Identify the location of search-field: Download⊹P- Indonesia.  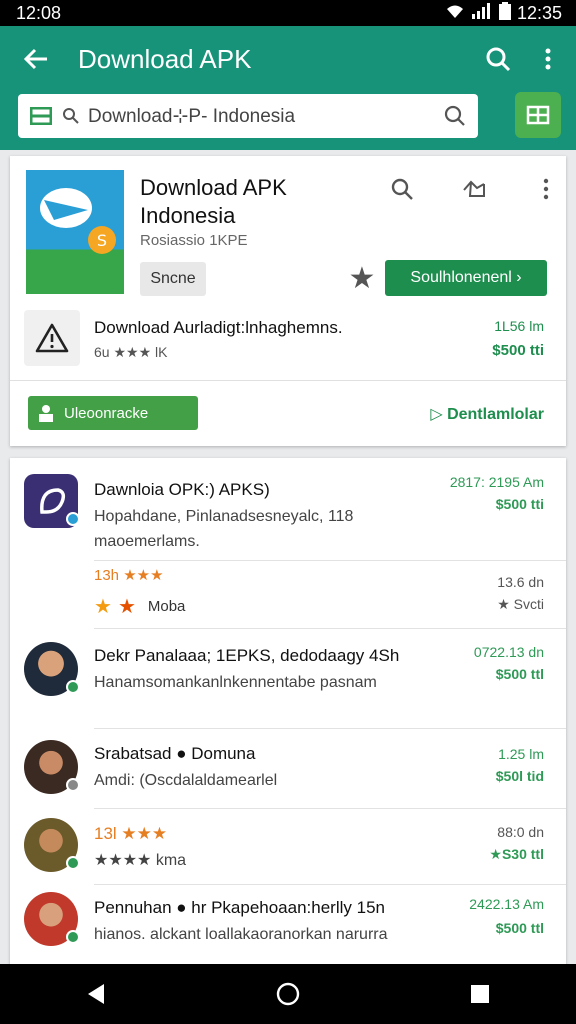
(248, 116).